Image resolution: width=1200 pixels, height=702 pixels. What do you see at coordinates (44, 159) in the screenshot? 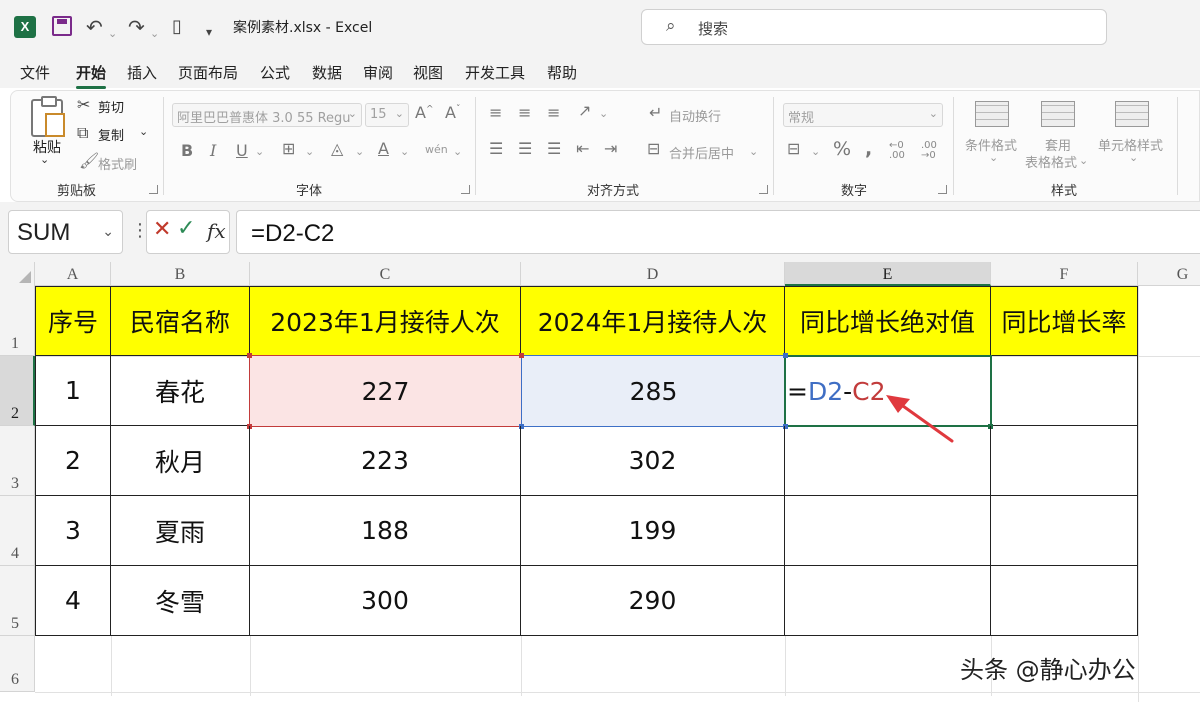
I see `paste-dropdown-icon: ⌄` at bounding box center [44, 159].